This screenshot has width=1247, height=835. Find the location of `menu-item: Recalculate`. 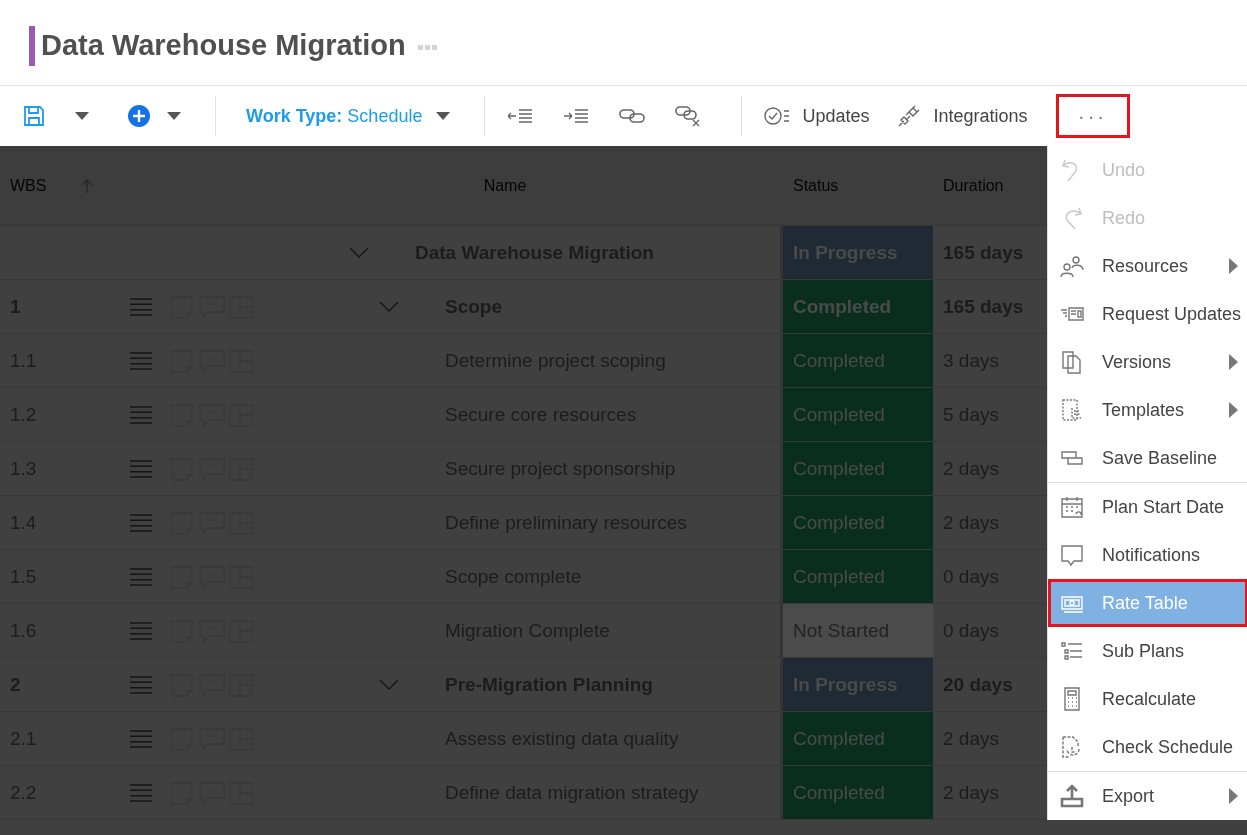

menu-item: Recalculate is located at coordinates (1147, 699).